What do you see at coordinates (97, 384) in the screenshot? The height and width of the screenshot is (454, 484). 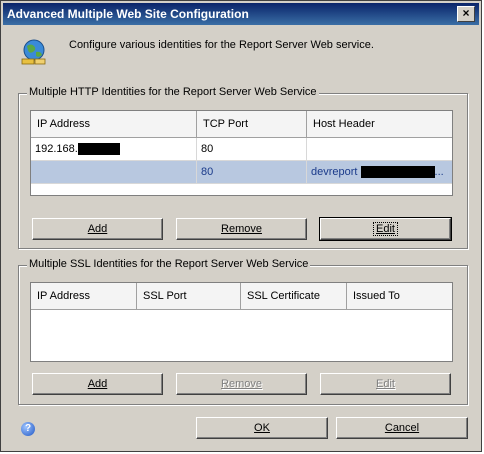 I see `ssl-add-button: Add` at bounding box center [97, 384].